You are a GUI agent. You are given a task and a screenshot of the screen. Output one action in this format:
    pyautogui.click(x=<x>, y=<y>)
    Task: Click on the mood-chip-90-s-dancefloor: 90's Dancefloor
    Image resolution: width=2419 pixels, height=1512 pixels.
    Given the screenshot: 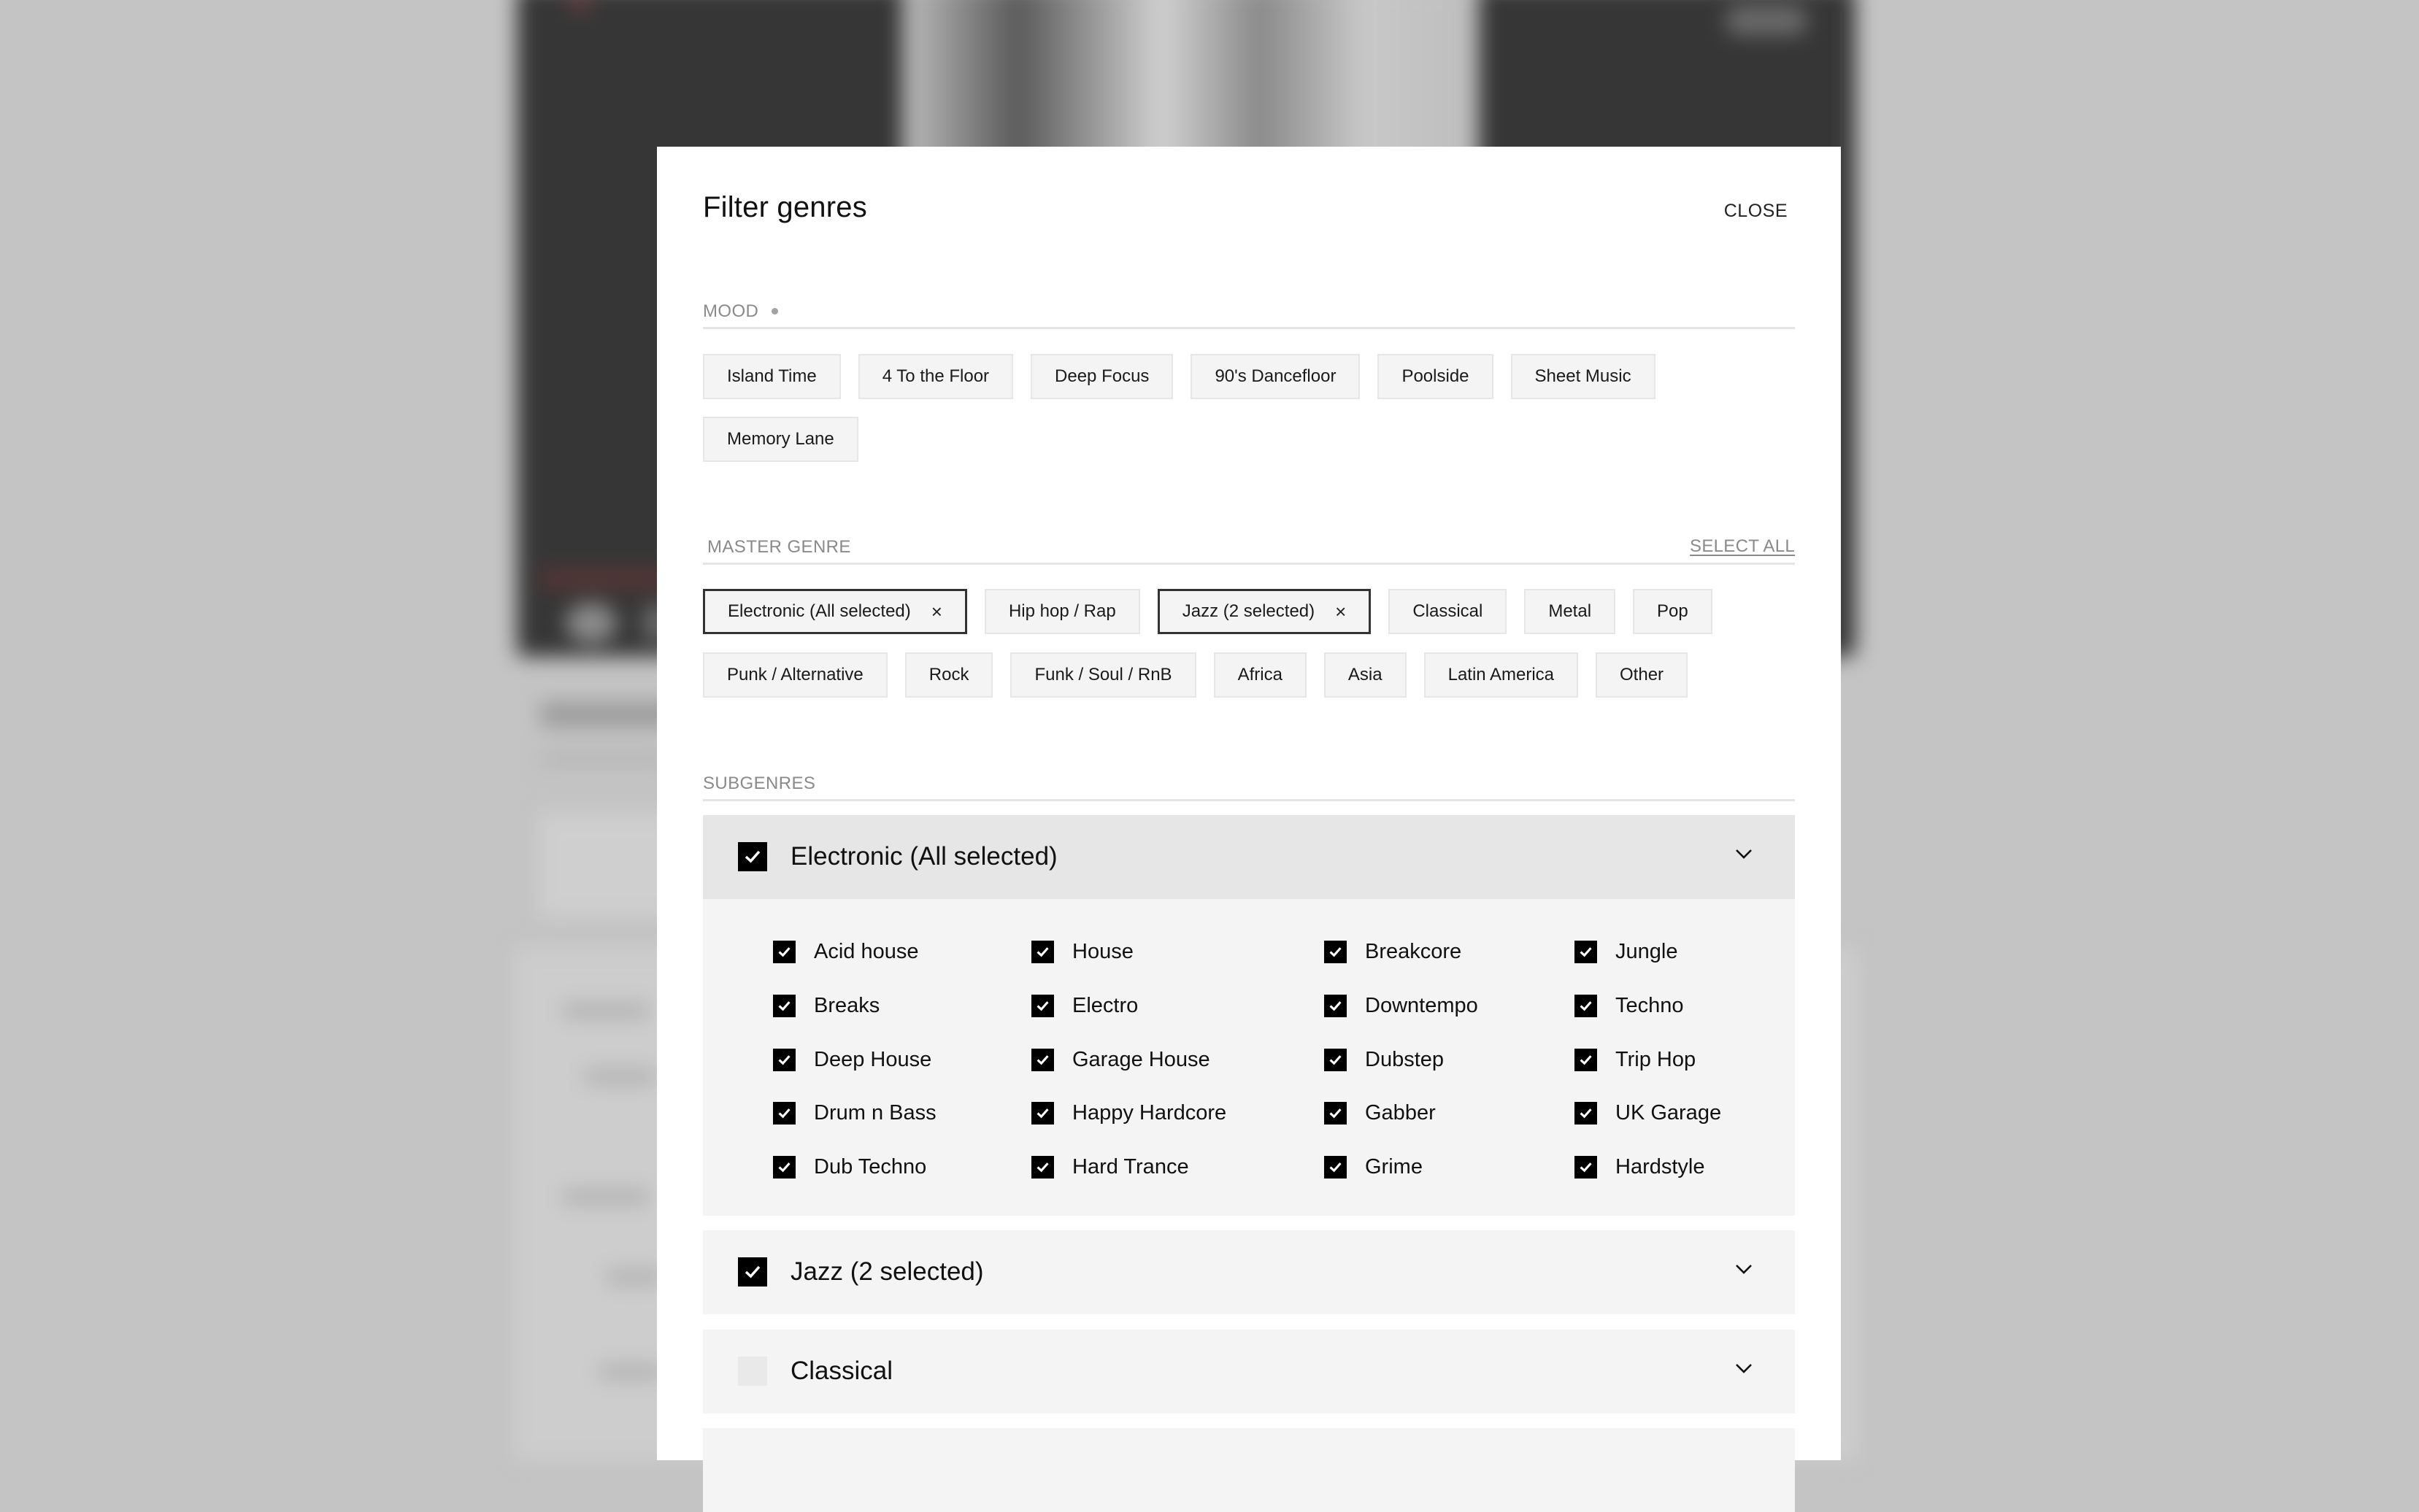 What is the action you would take?
    pyautogui.click(x=1276, y=376)
    